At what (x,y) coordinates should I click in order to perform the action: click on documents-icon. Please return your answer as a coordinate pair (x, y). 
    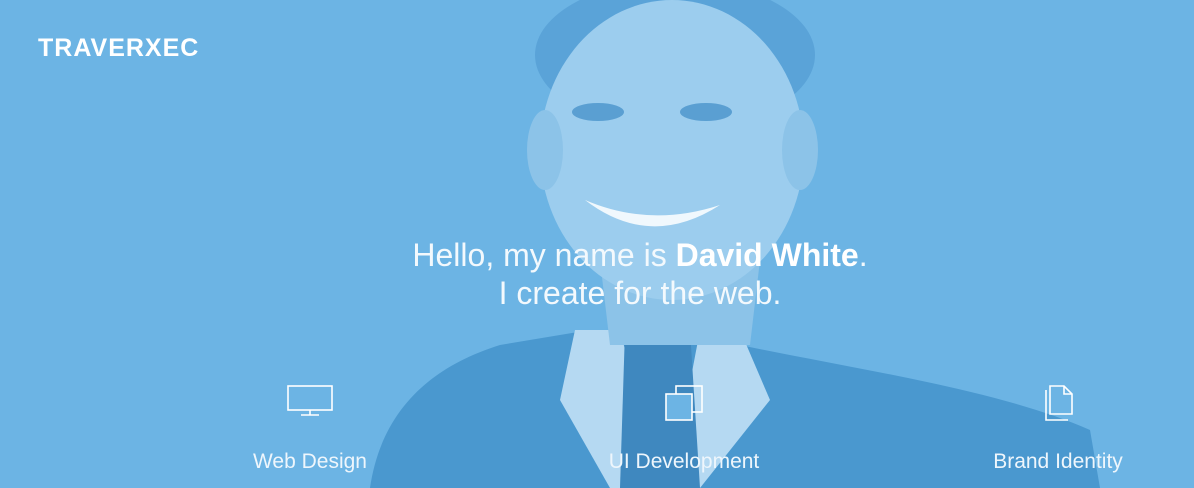
    Looking at the image, I should click on (1058, 404).